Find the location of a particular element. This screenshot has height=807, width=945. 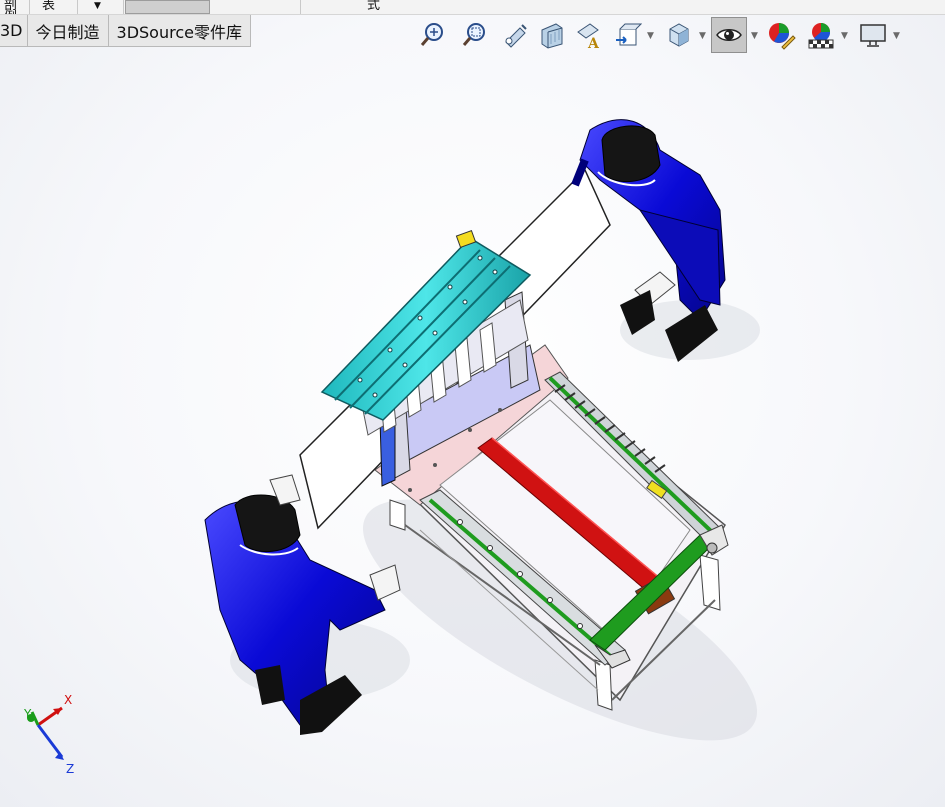

triad-z-label: Z is located at coordinates (70, 769).